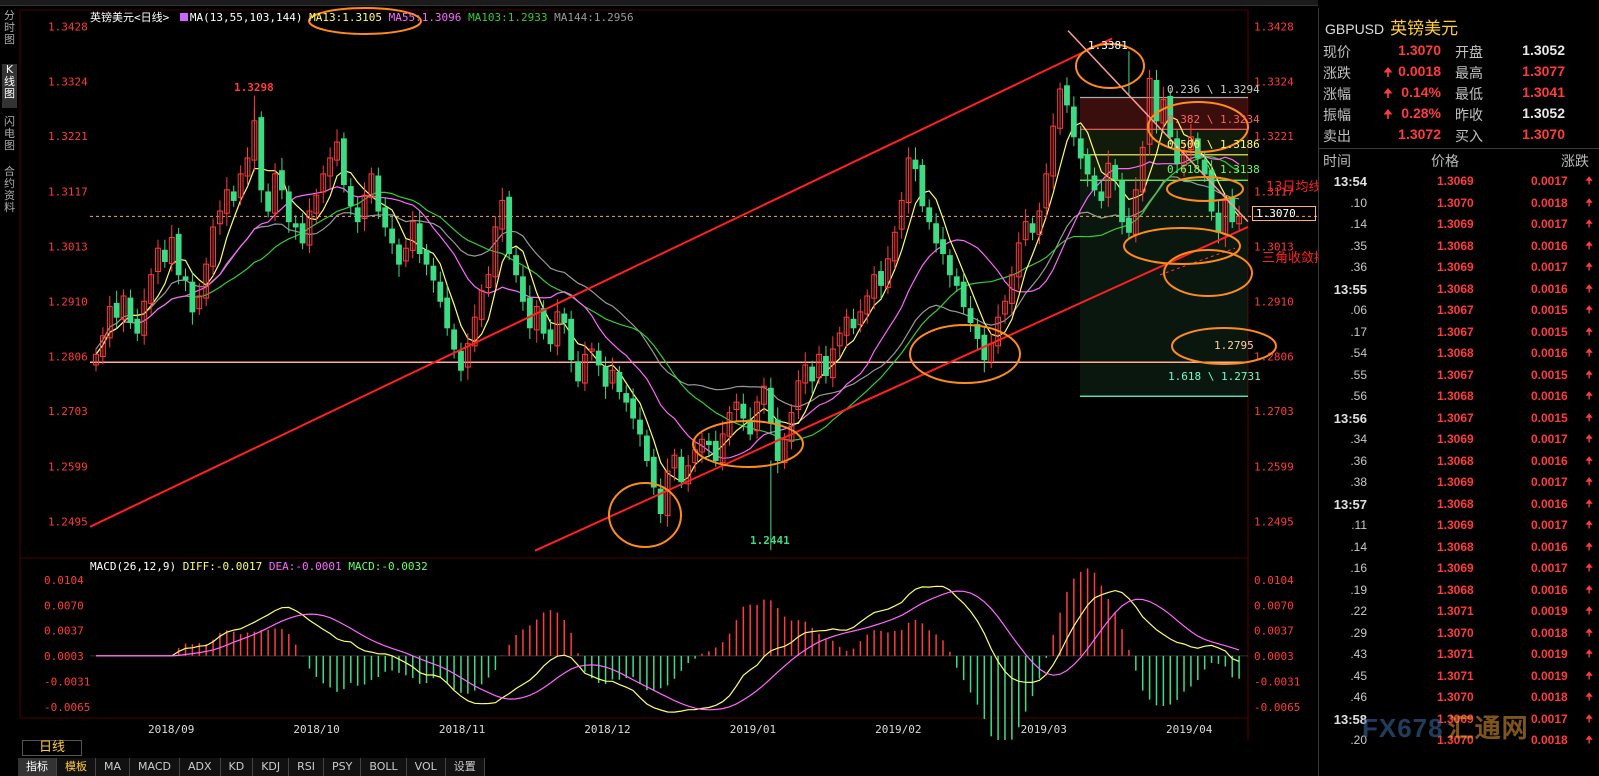  Describe the element at coordinates (1358, 675) in the screenshot. I see `tick-time: .45` at that location.